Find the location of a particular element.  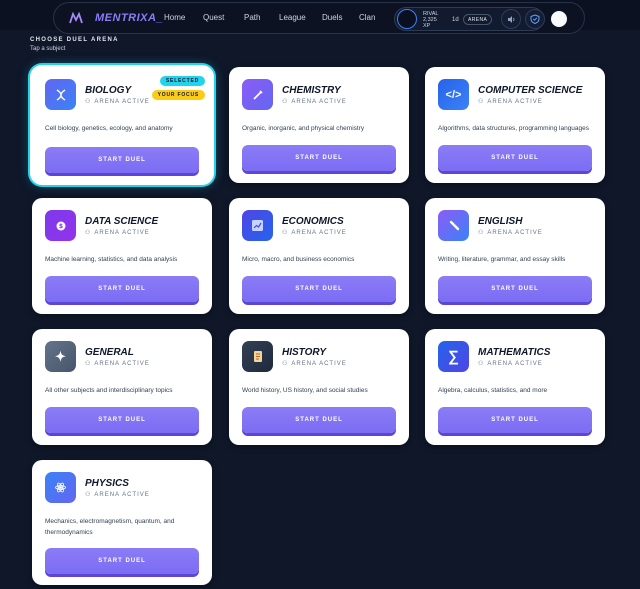

subject-name: CHEMISTRY is located at coordinates (311, 90).